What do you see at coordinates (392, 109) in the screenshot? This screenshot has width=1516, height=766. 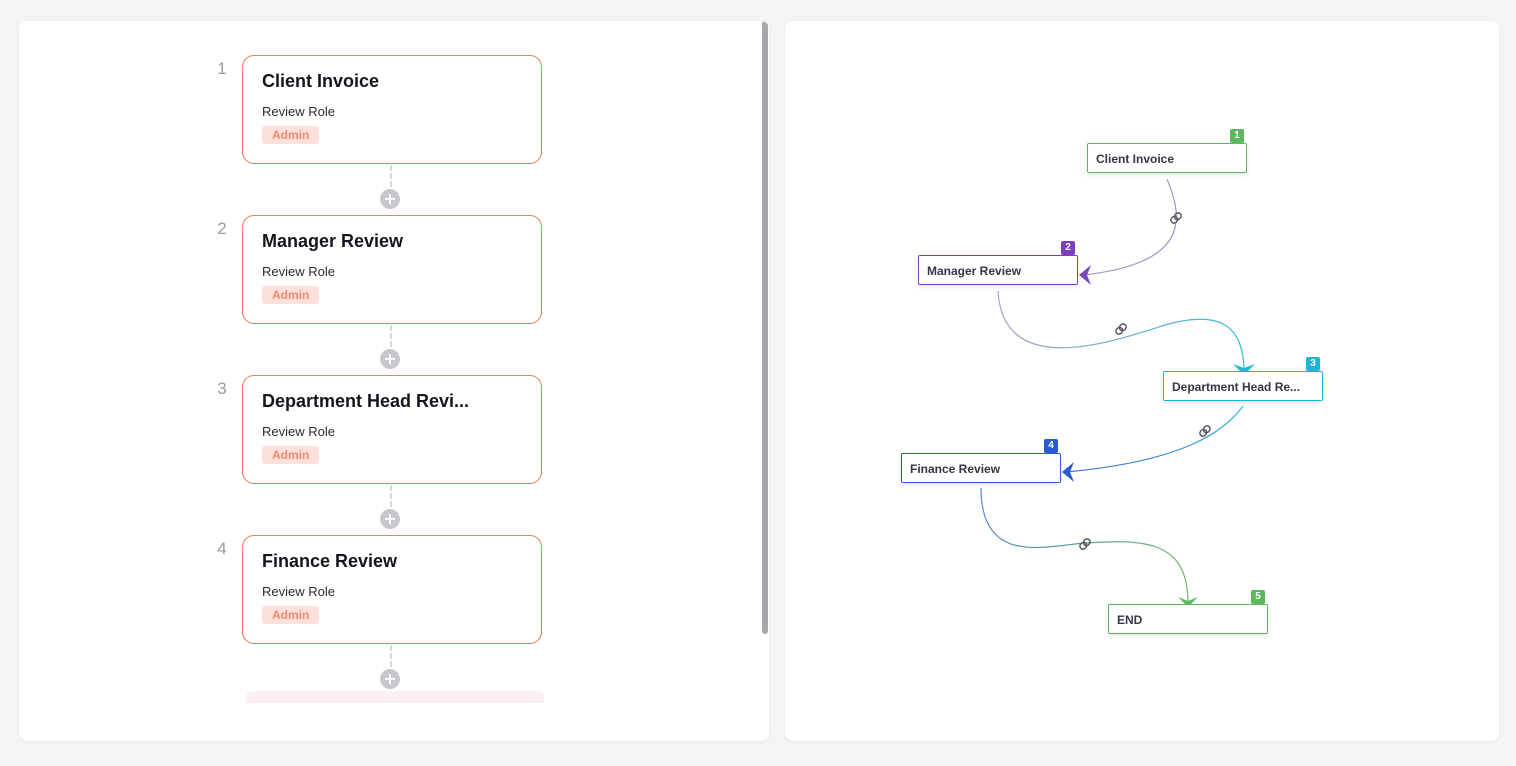 I see `step-card-client-invoice: Client Invoice Review Role Admin` at bounding box center [392, 109].